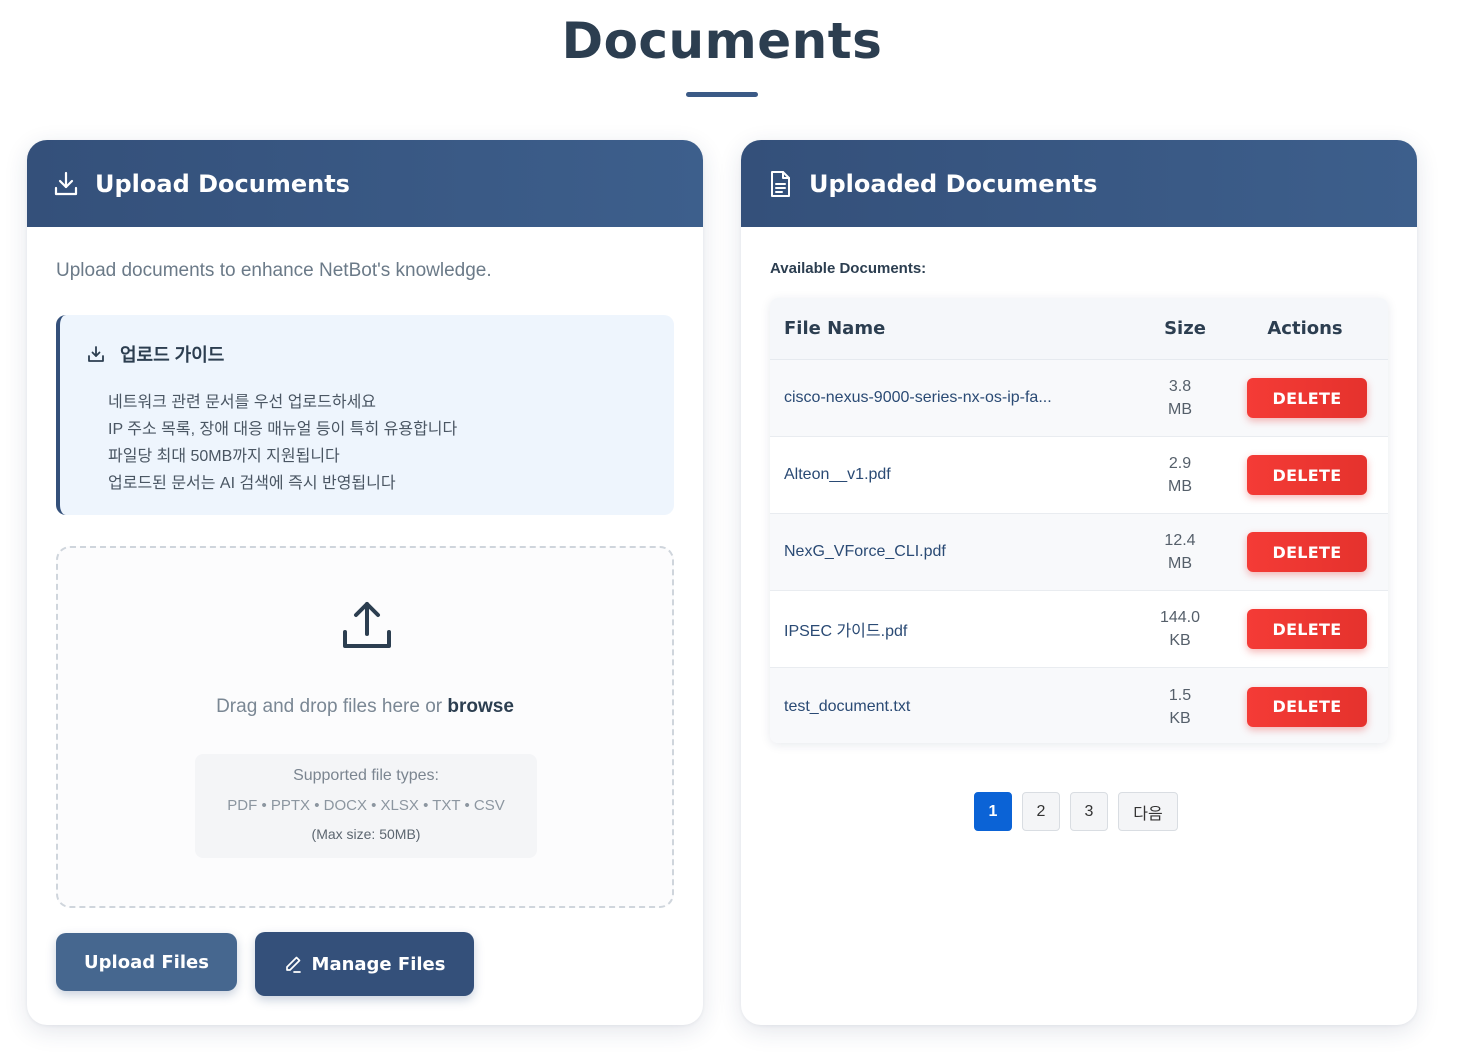 The image size is (1468, 1054). What do you see at coordinates (1180, 695) in the screenshot?
I see `size-value: 1.5` at bounding box center [1180, 695].